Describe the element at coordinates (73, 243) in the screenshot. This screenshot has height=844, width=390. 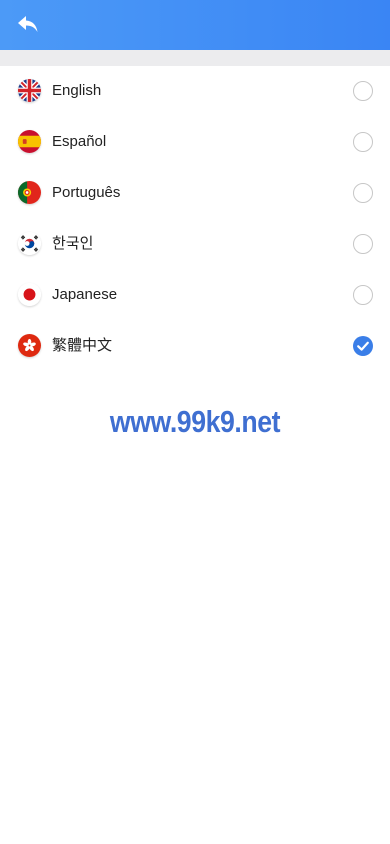
I see `language-label: 한국인` at that location.